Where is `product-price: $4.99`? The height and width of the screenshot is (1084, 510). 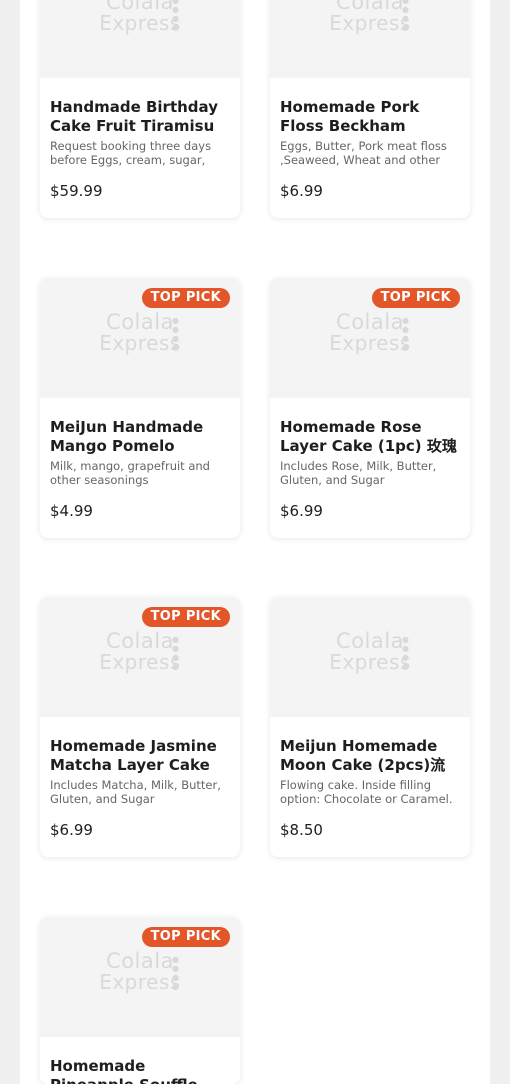
product-price: $4.99 is located at coordinates (71, 511).